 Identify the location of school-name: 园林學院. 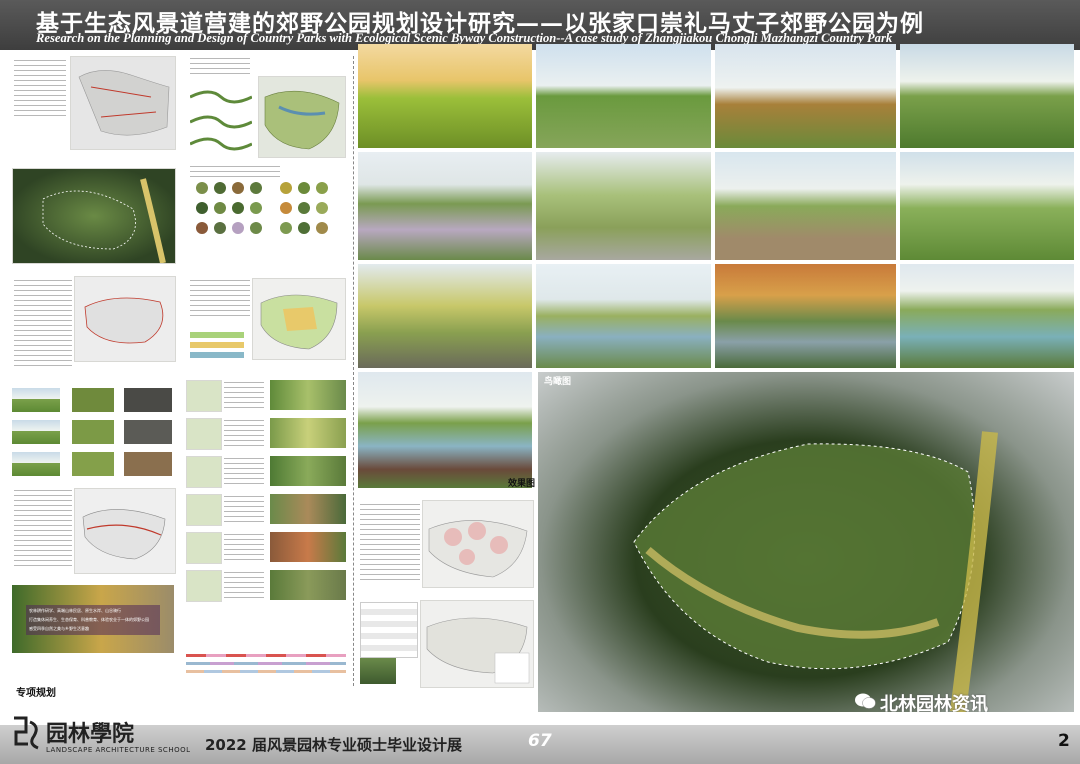
(90, 734).